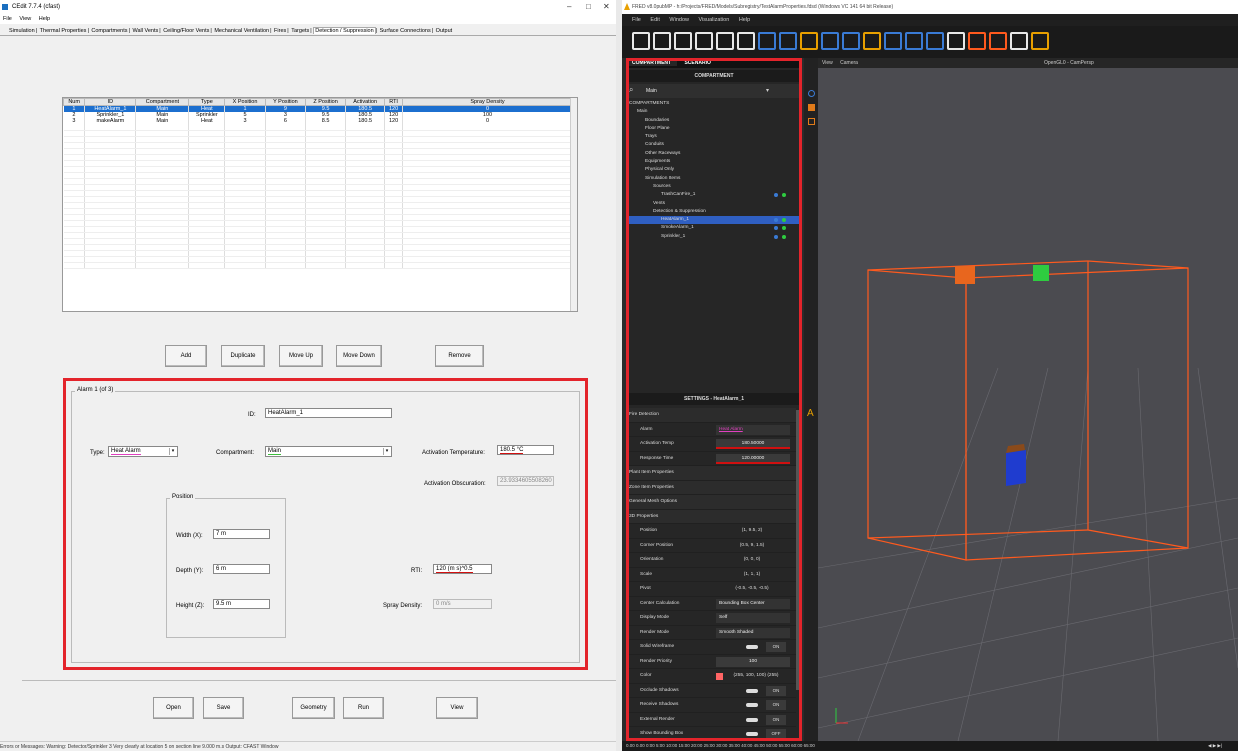  What do you see at coordinates (810, 413) in the screenshot?
I see `text-tool-icon: A` at bounding box center [810, 413].